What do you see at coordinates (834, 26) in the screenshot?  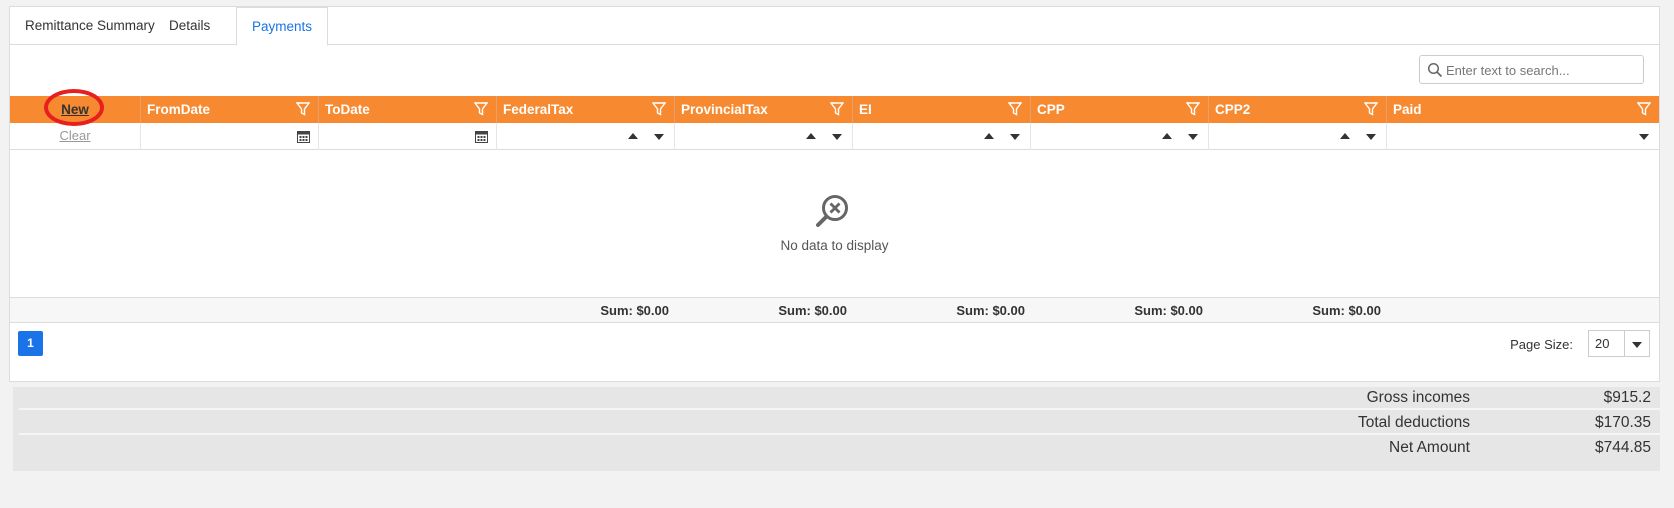 I see `tab-bar: Remittance Summary Details Payments` at bounding box center [834, 26].